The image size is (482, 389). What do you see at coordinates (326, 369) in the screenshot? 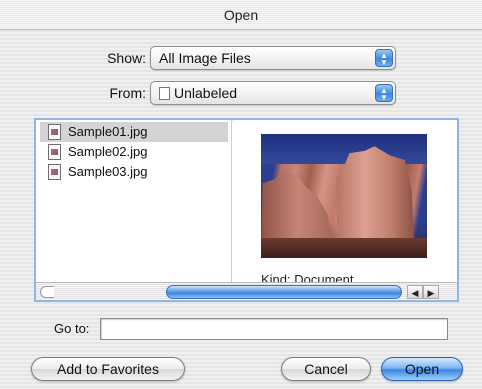
I see `cancel-button: Cancel` at bounding box center [326, 369].